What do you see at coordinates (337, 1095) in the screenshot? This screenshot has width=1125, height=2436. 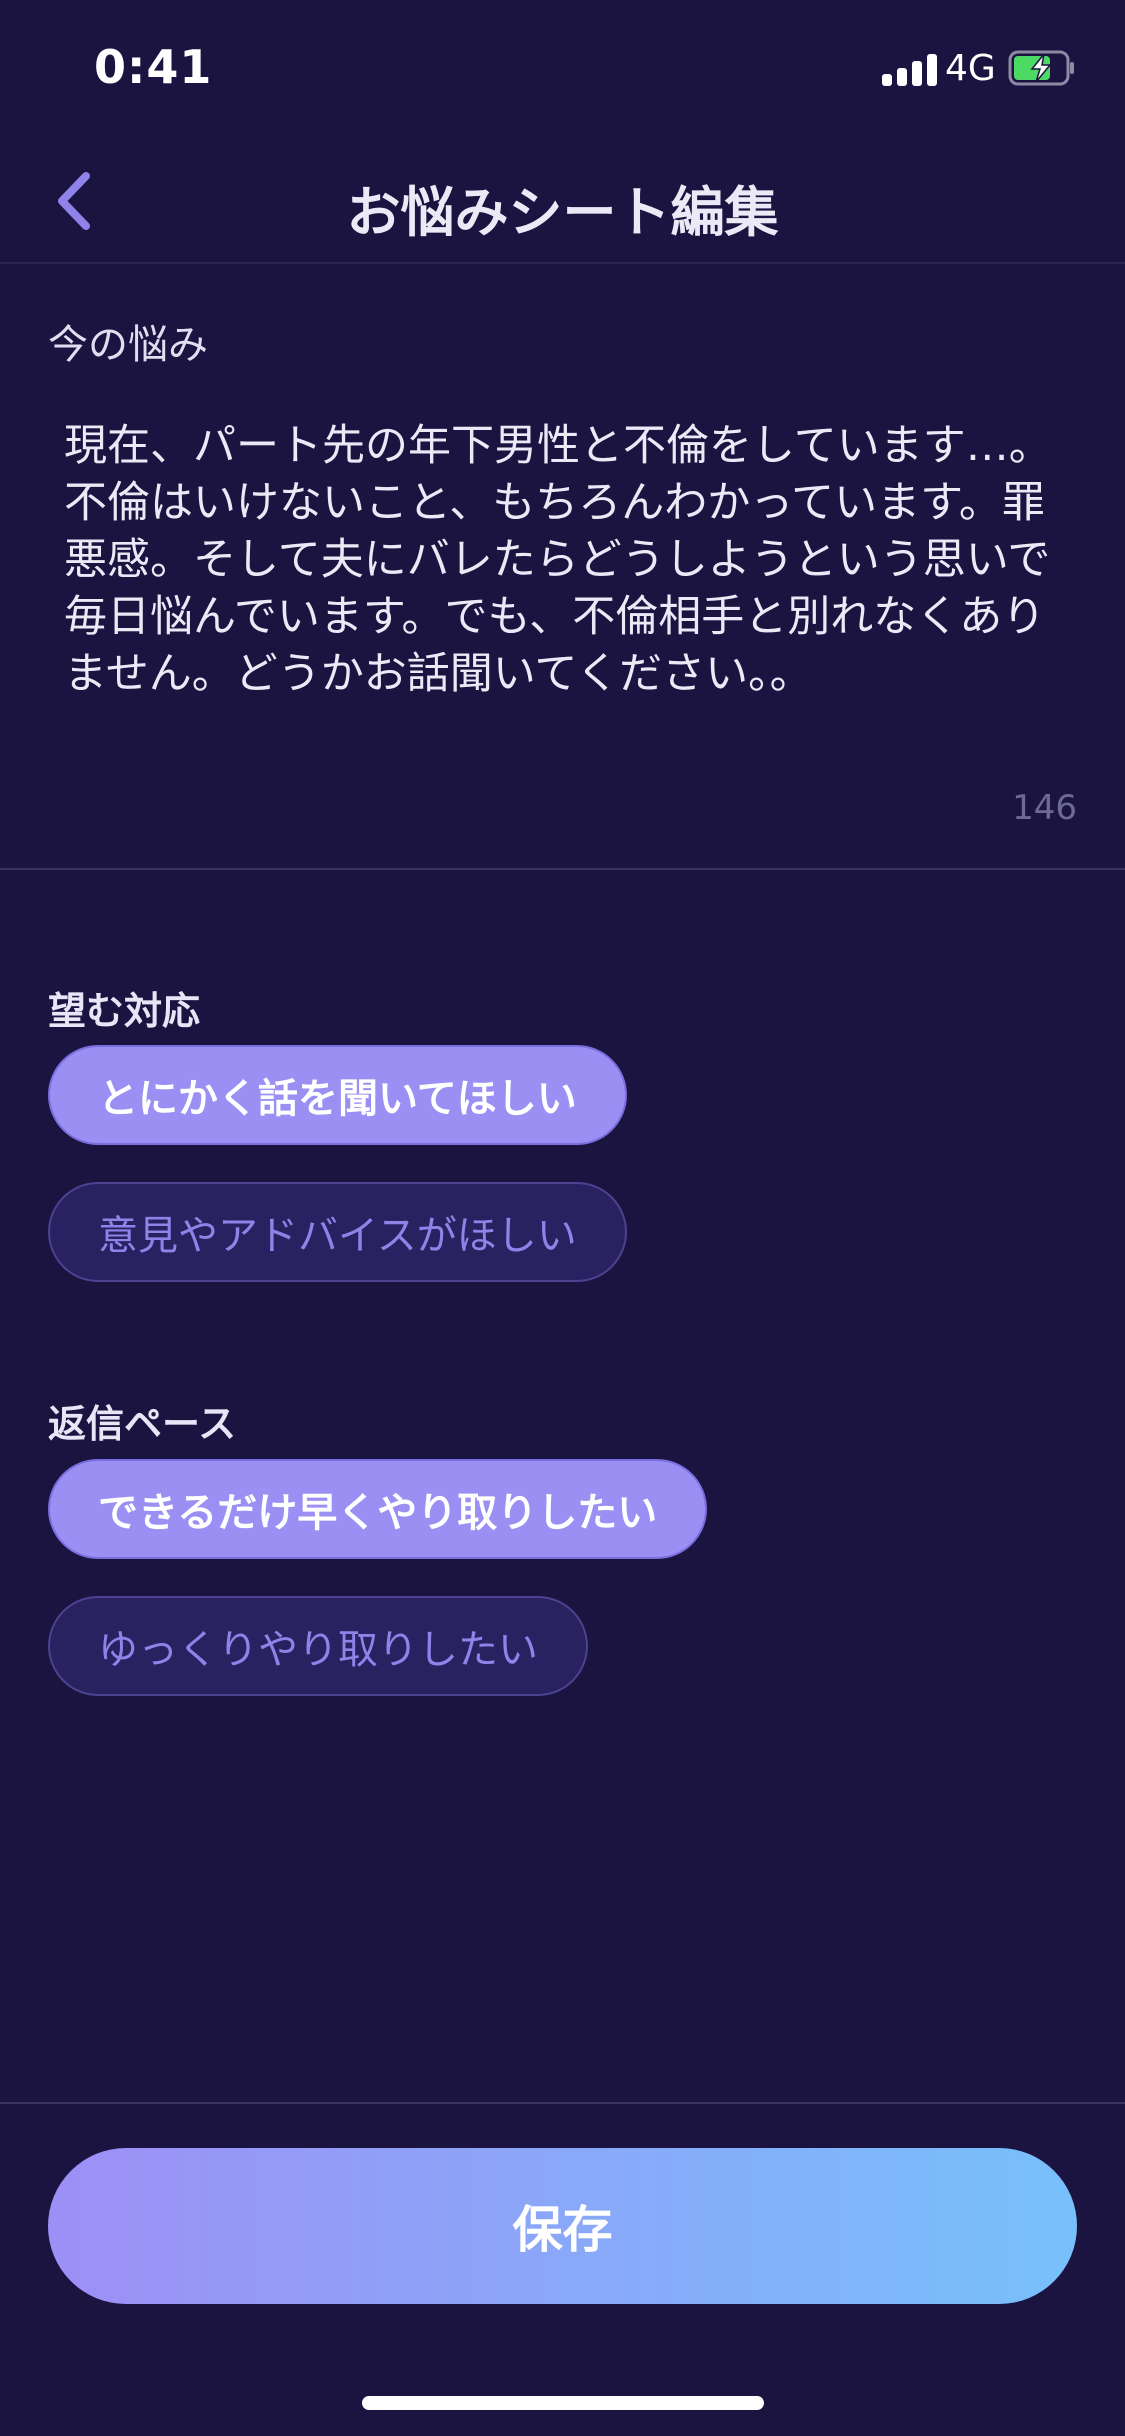 I see `option-listen: とにかく話を聞いてほしい` at bounding box center [337, 1095].